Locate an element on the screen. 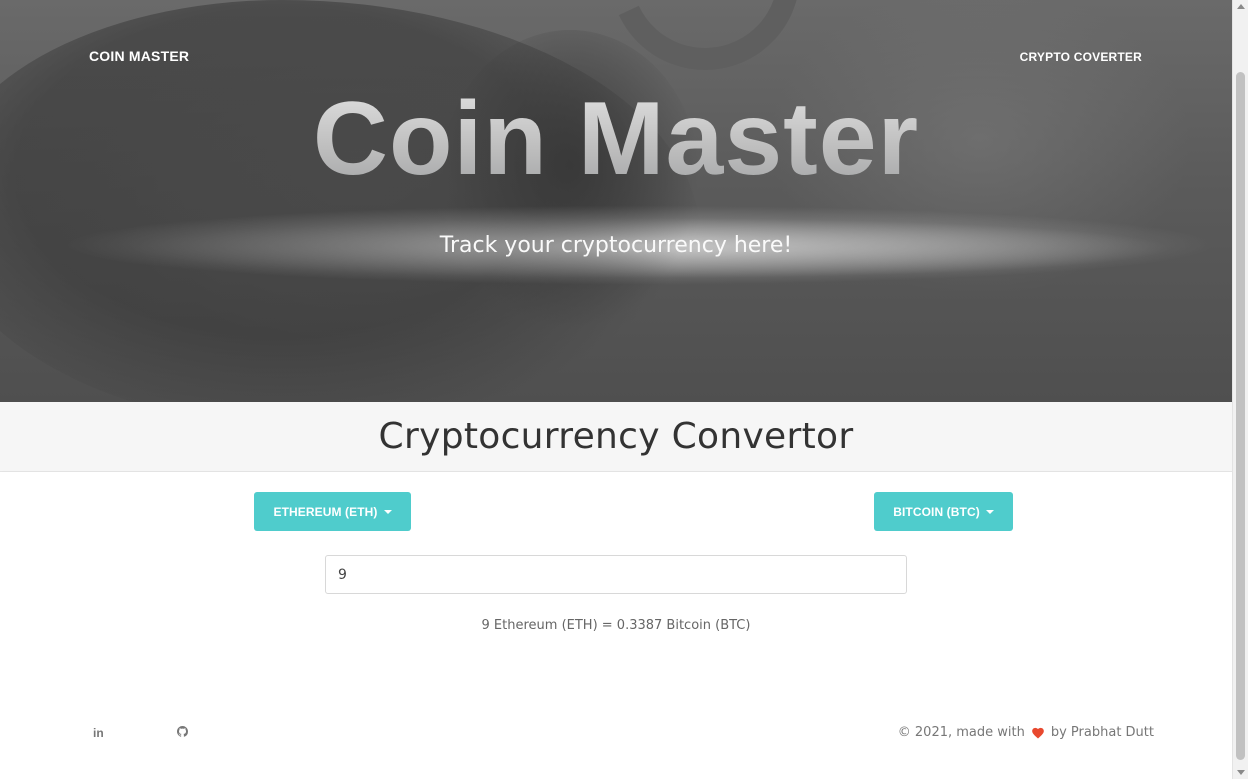  heart-icon is located at coordinates (1038, 733).